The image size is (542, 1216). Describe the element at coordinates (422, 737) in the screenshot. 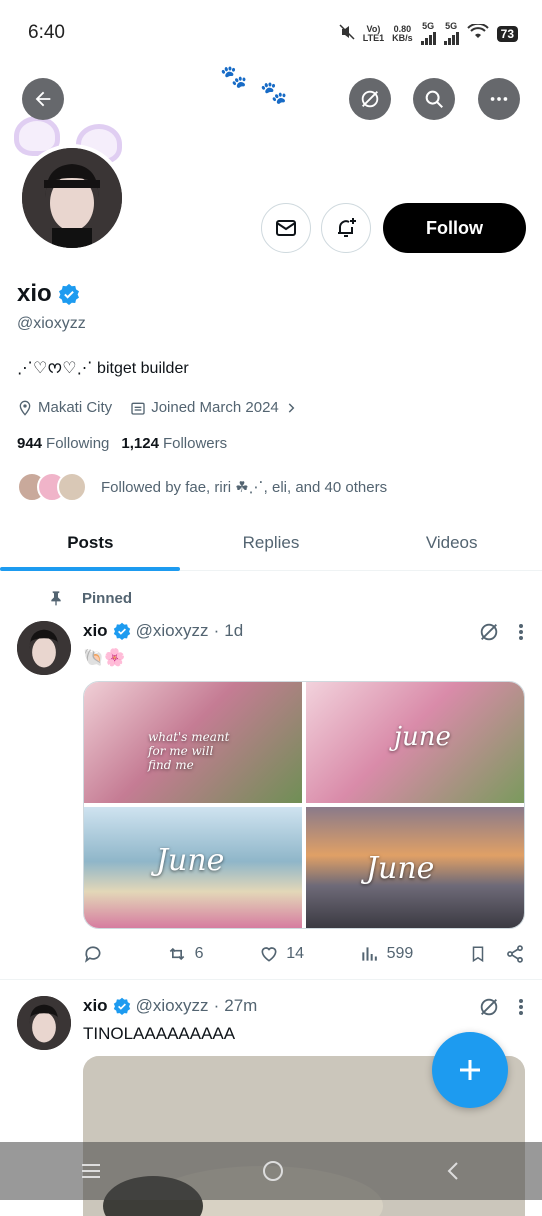

I see `media-caption: june` at that location.